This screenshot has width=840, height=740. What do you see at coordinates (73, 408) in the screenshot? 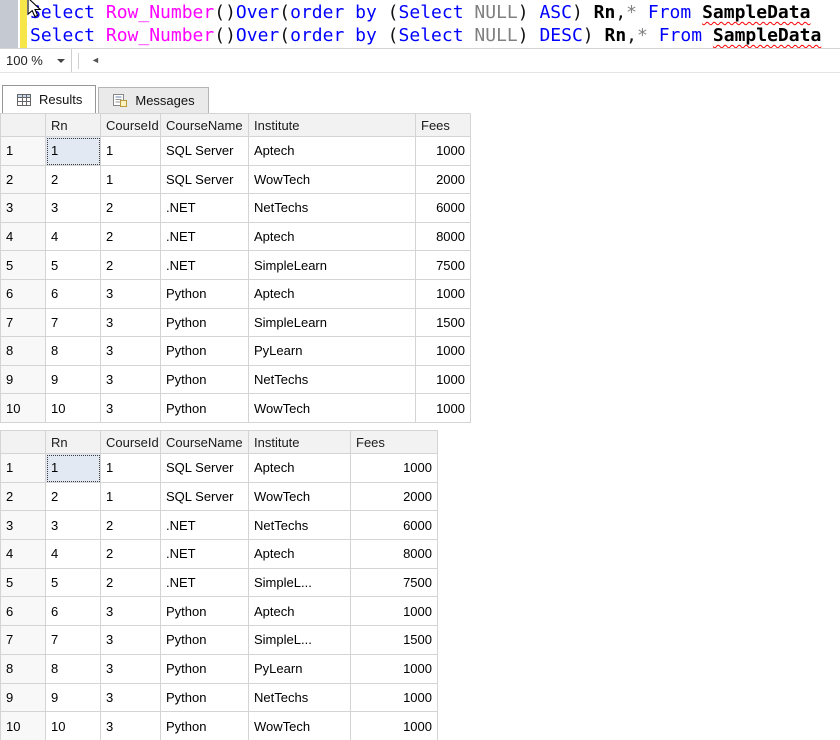
I see `grid-cell: 10` at bounding box center [73, 408].